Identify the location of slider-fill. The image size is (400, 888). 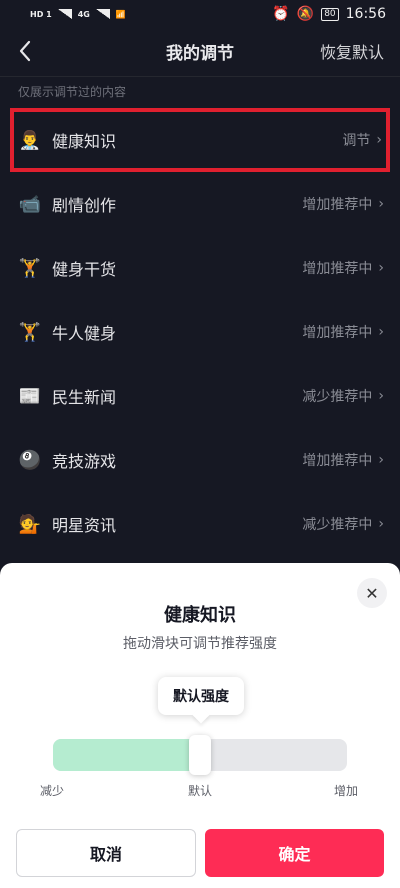
(126, 755).